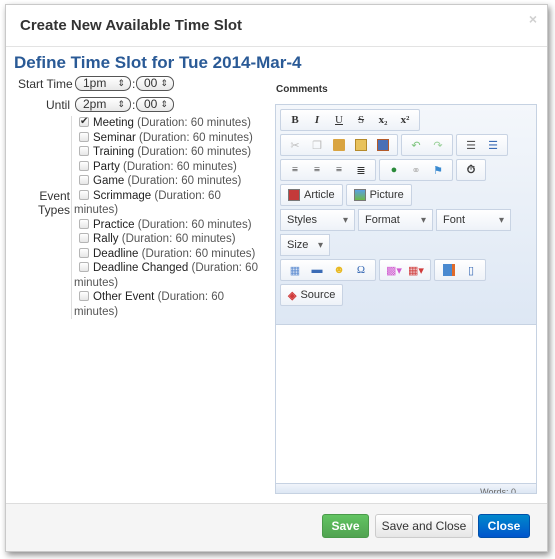 This screenshot has width=555, height=559. What do you see at coordinates (339, 270) in the screenshot?
I see `smiley-icon: ☻` at bounding box center [339, 270].